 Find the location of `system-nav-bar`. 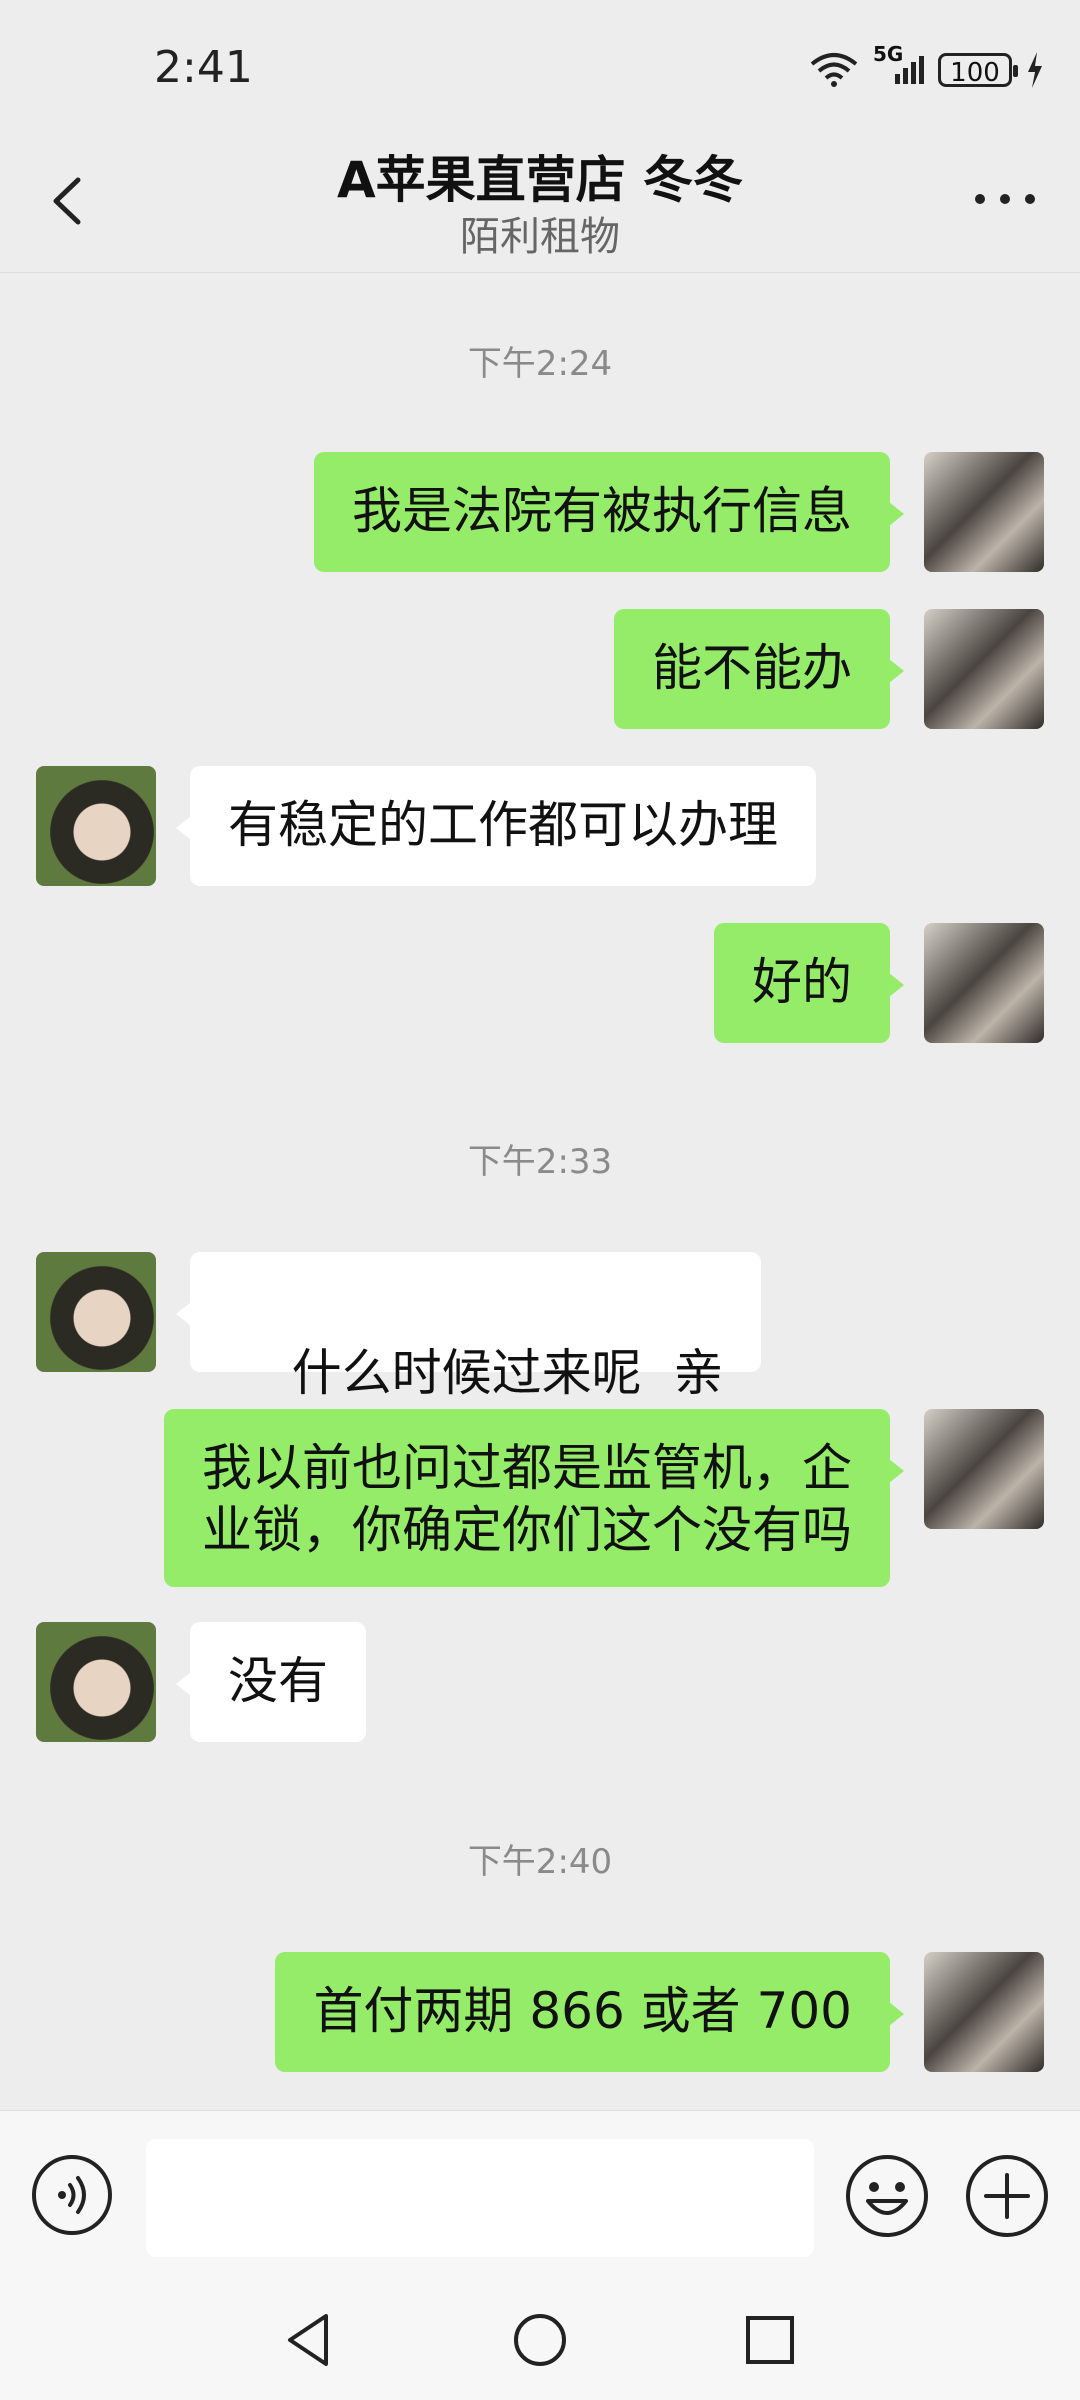

system-nav-bar is located at coordinates (540, 2340).